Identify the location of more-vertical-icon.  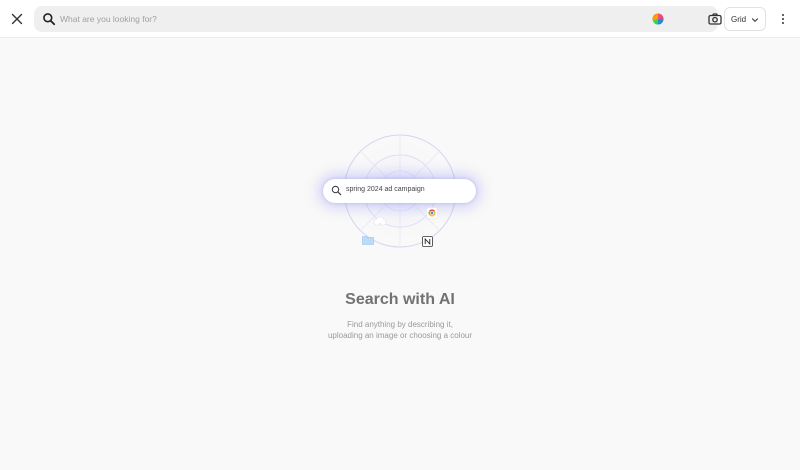
(783, 19).